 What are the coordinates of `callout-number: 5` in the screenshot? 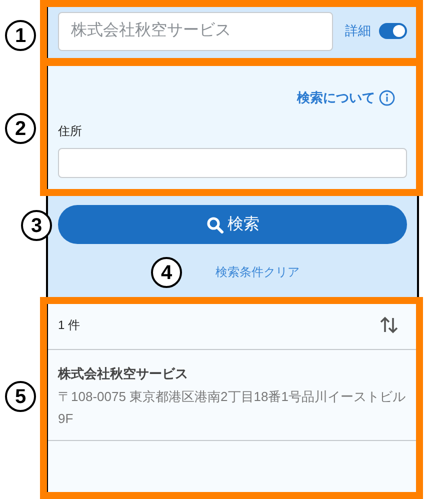 It's located at (20, 396).